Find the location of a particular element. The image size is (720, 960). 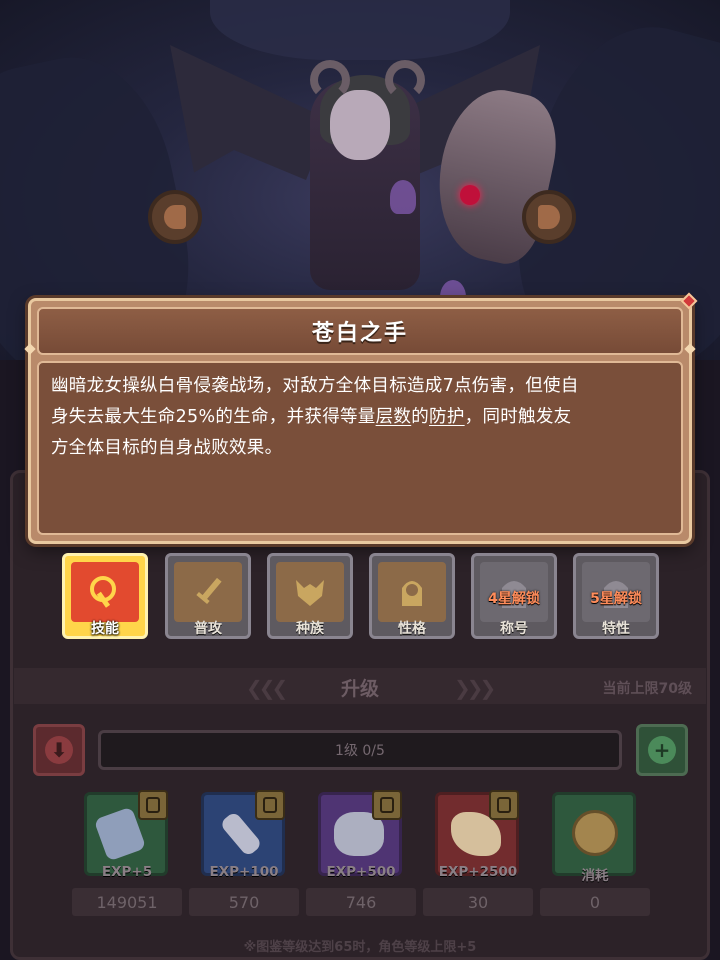

item-exp-label: EXP+5 is located at coordinates (127, 872).